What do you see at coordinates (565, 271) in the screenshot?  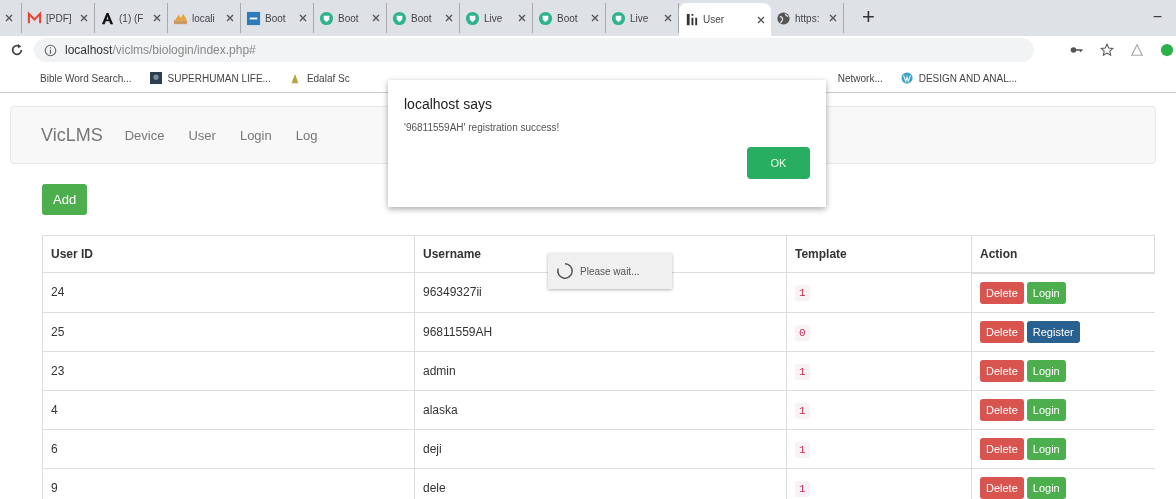 I see `spinner-icon` at bounding box center [565, 271].